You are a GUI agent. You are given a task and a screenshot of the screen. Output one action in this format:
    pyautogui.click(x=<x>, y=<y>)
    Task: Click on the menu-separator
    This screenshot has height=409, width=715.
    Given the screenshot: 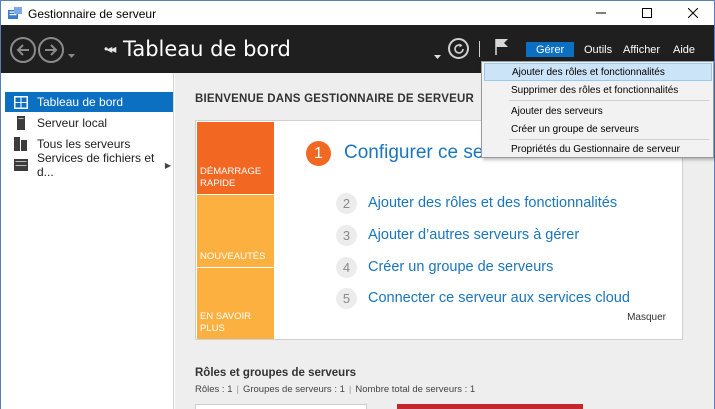 What is the action you would take?
    pyautogui.click(x=609, y=100)
    